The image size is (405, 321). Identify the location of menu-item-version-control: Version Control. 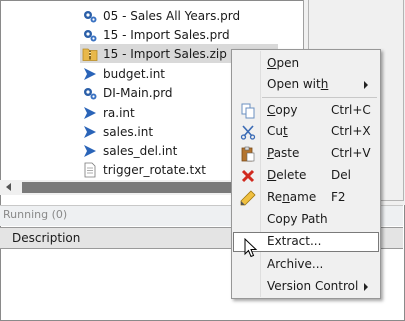
(306, 287).